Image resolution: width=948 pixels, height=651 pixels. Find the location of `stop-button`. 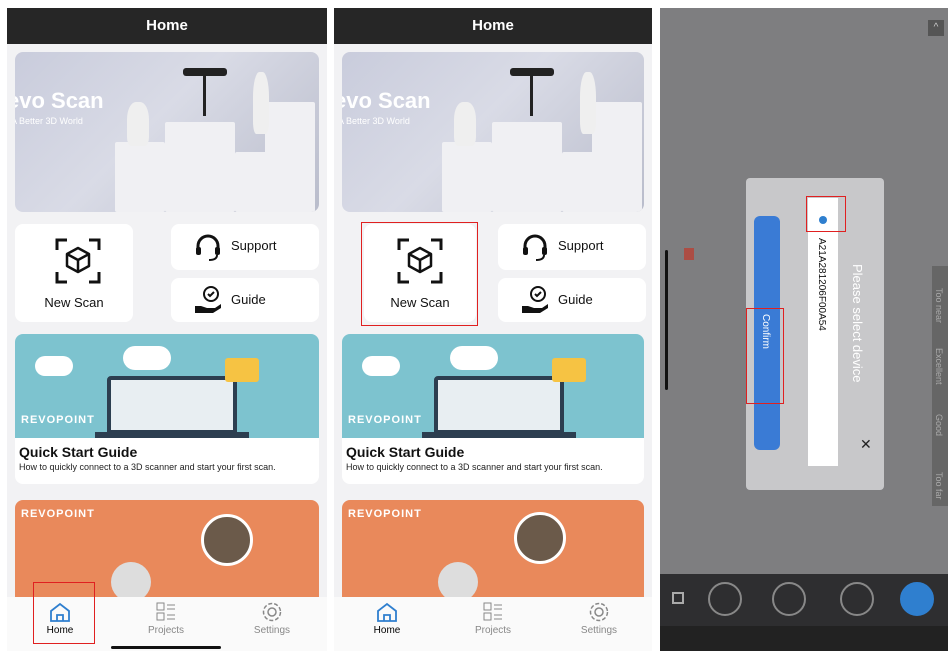

stop-button is located at coordinates (857, 599).